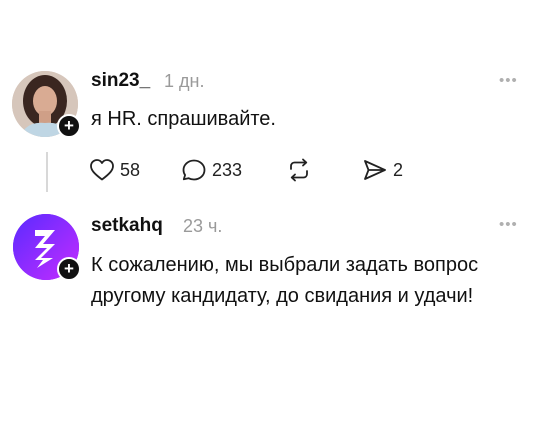 This screenshot has width=540, height=422. What do you see at coordinates (102, 170) in the screenshot?
I see `heart-icon` at bounding box center [102, 170].